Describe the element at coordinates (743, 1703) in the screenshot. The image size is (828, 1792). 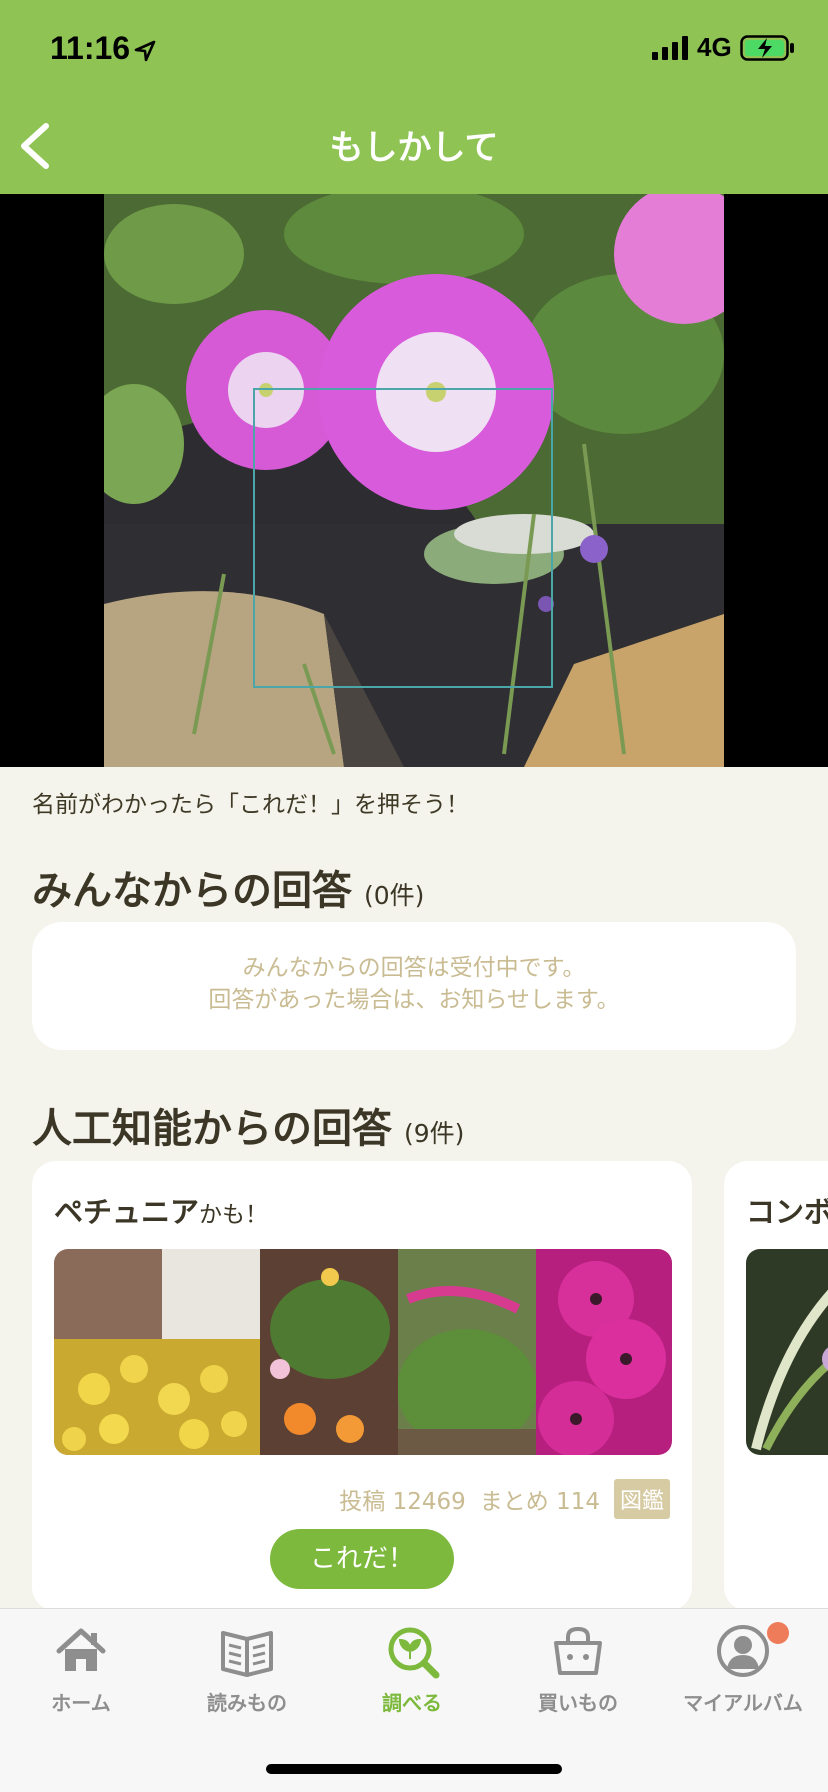
I see `tab-my-album-label: マイアルバム` at that location.